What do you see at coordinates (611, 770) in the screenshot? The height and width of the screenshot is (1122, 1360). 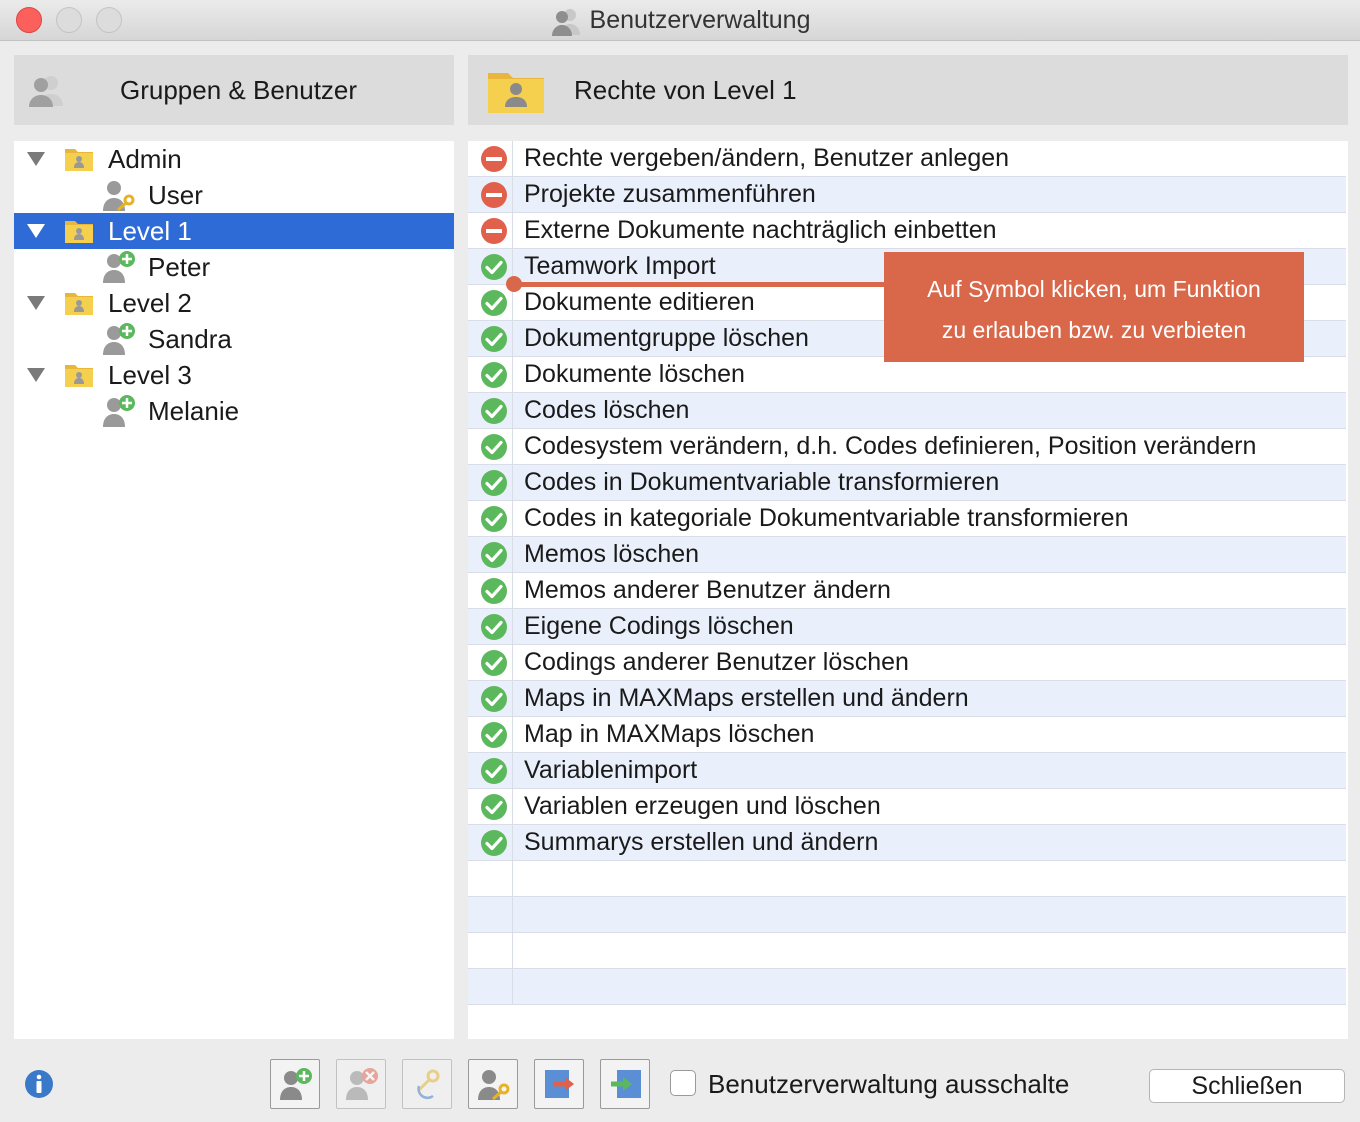 I see `right-label: Variablenimport` at bounding box center [611, 770].